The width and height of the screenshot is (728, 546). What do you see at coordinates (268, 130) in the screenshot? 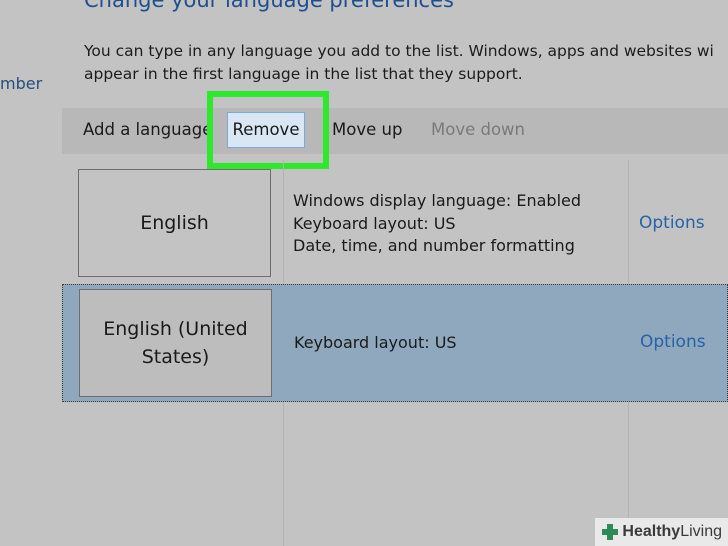
I see `highlight-box` at bounding box center [268, 130].